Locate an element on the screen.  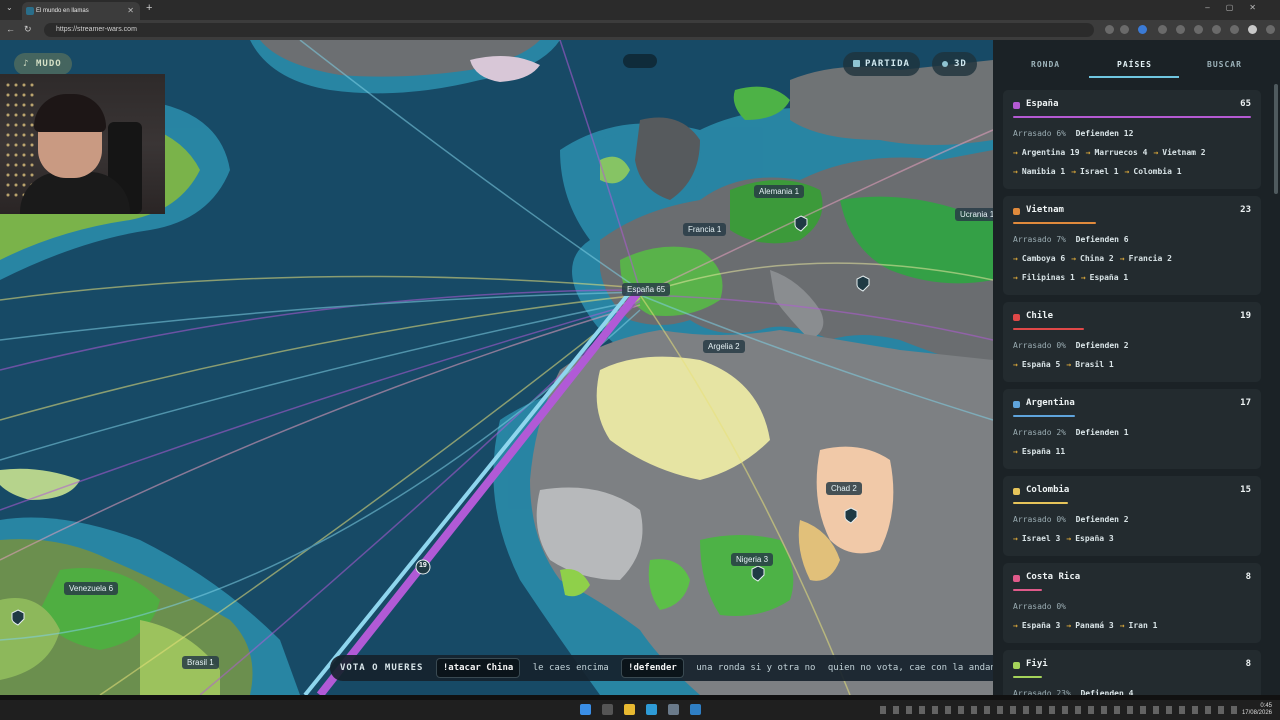
country-card-header: Chile 19 is located at coordinates (1132, 318).